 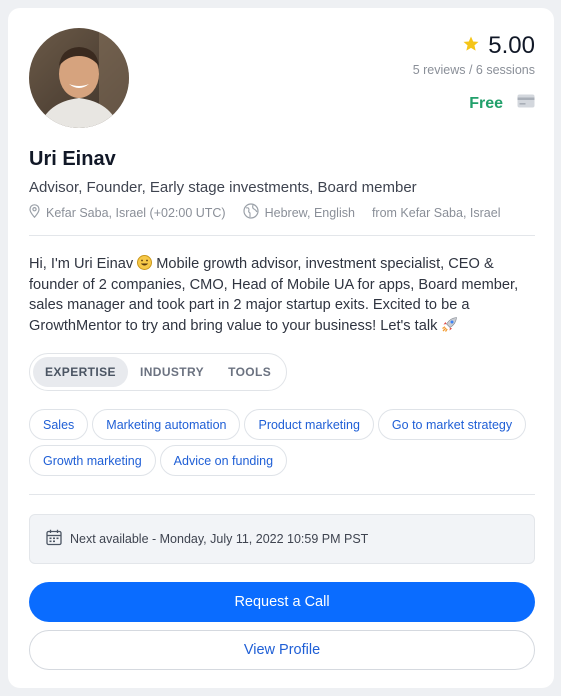 I want to click on globe-icon, so click(x=251, y=212).